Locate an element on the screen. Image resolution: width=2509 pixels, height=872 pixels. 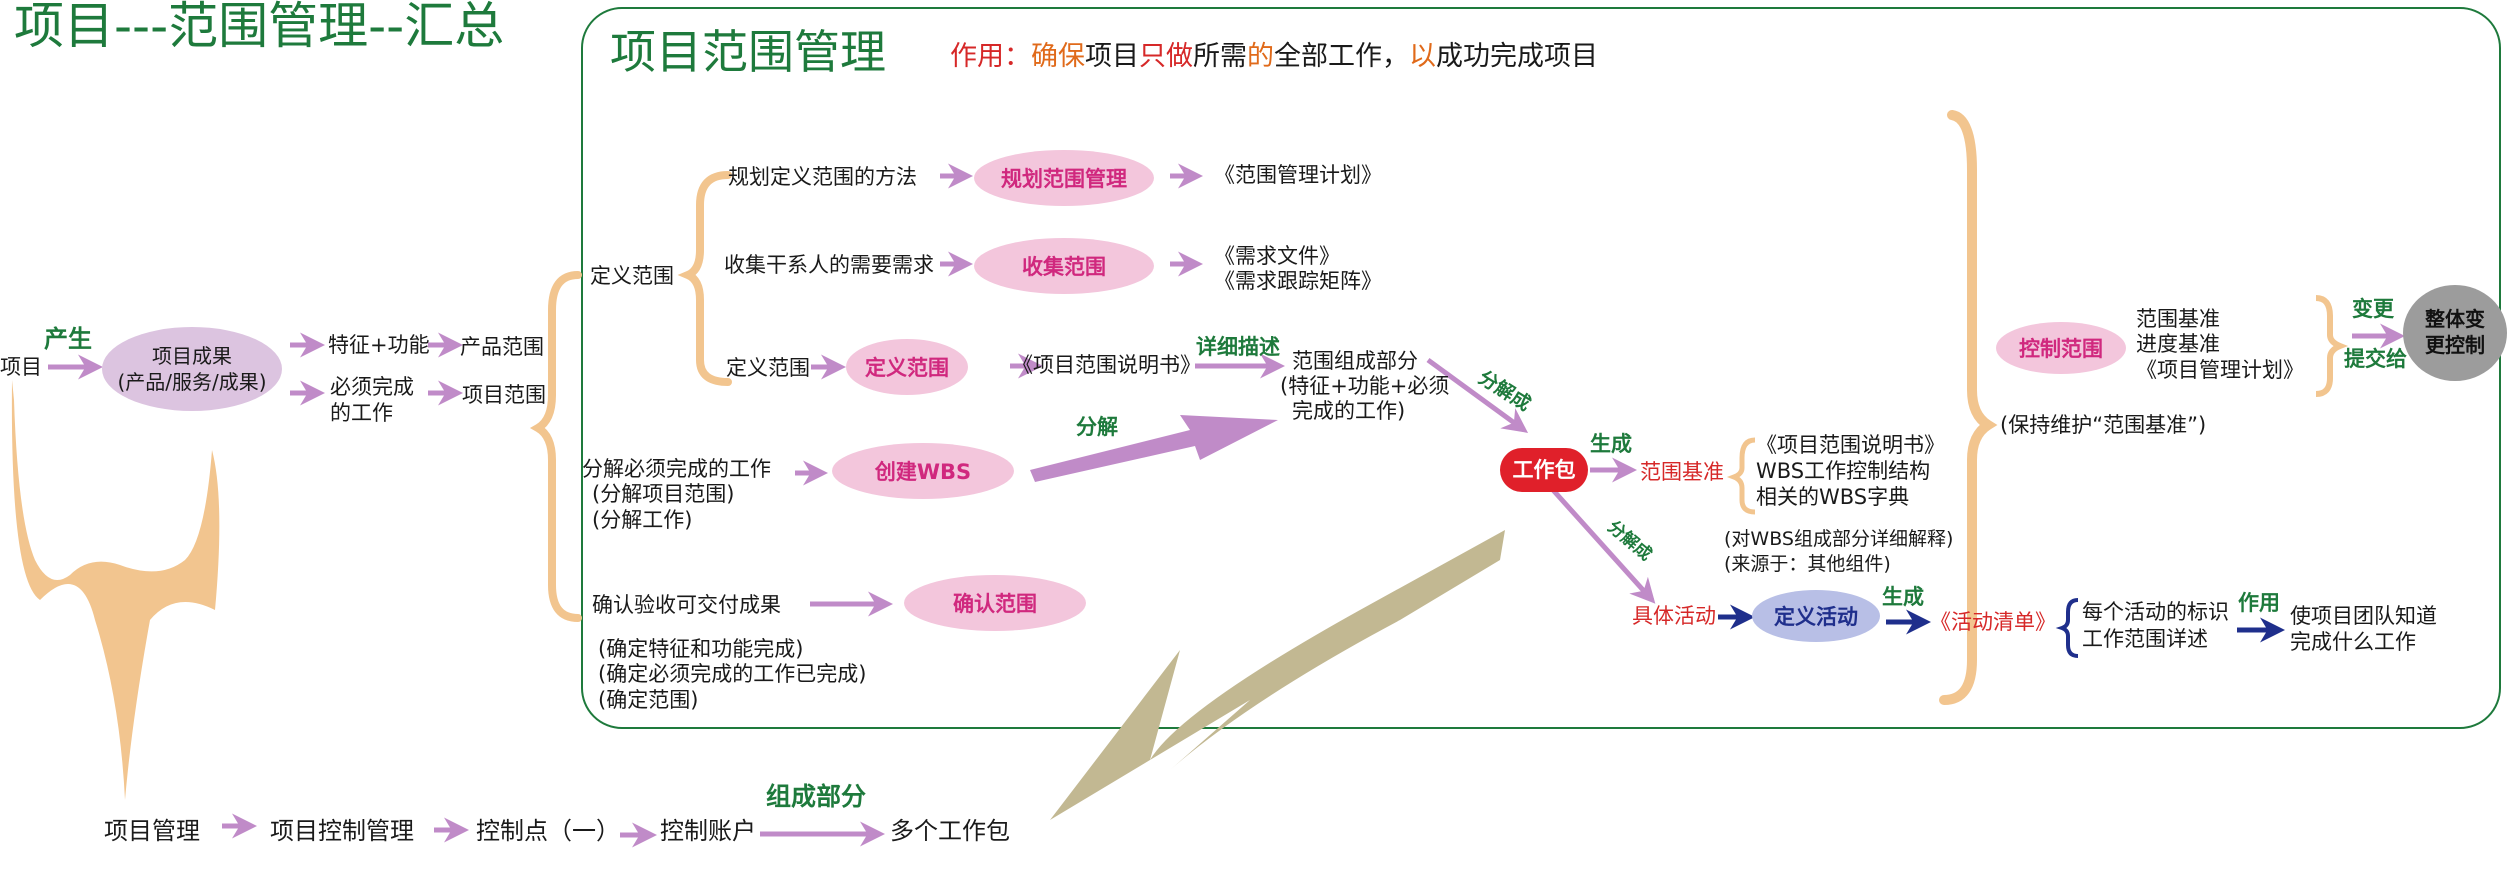
result-line1: 项目成果 is located at coordinates (192, 356).